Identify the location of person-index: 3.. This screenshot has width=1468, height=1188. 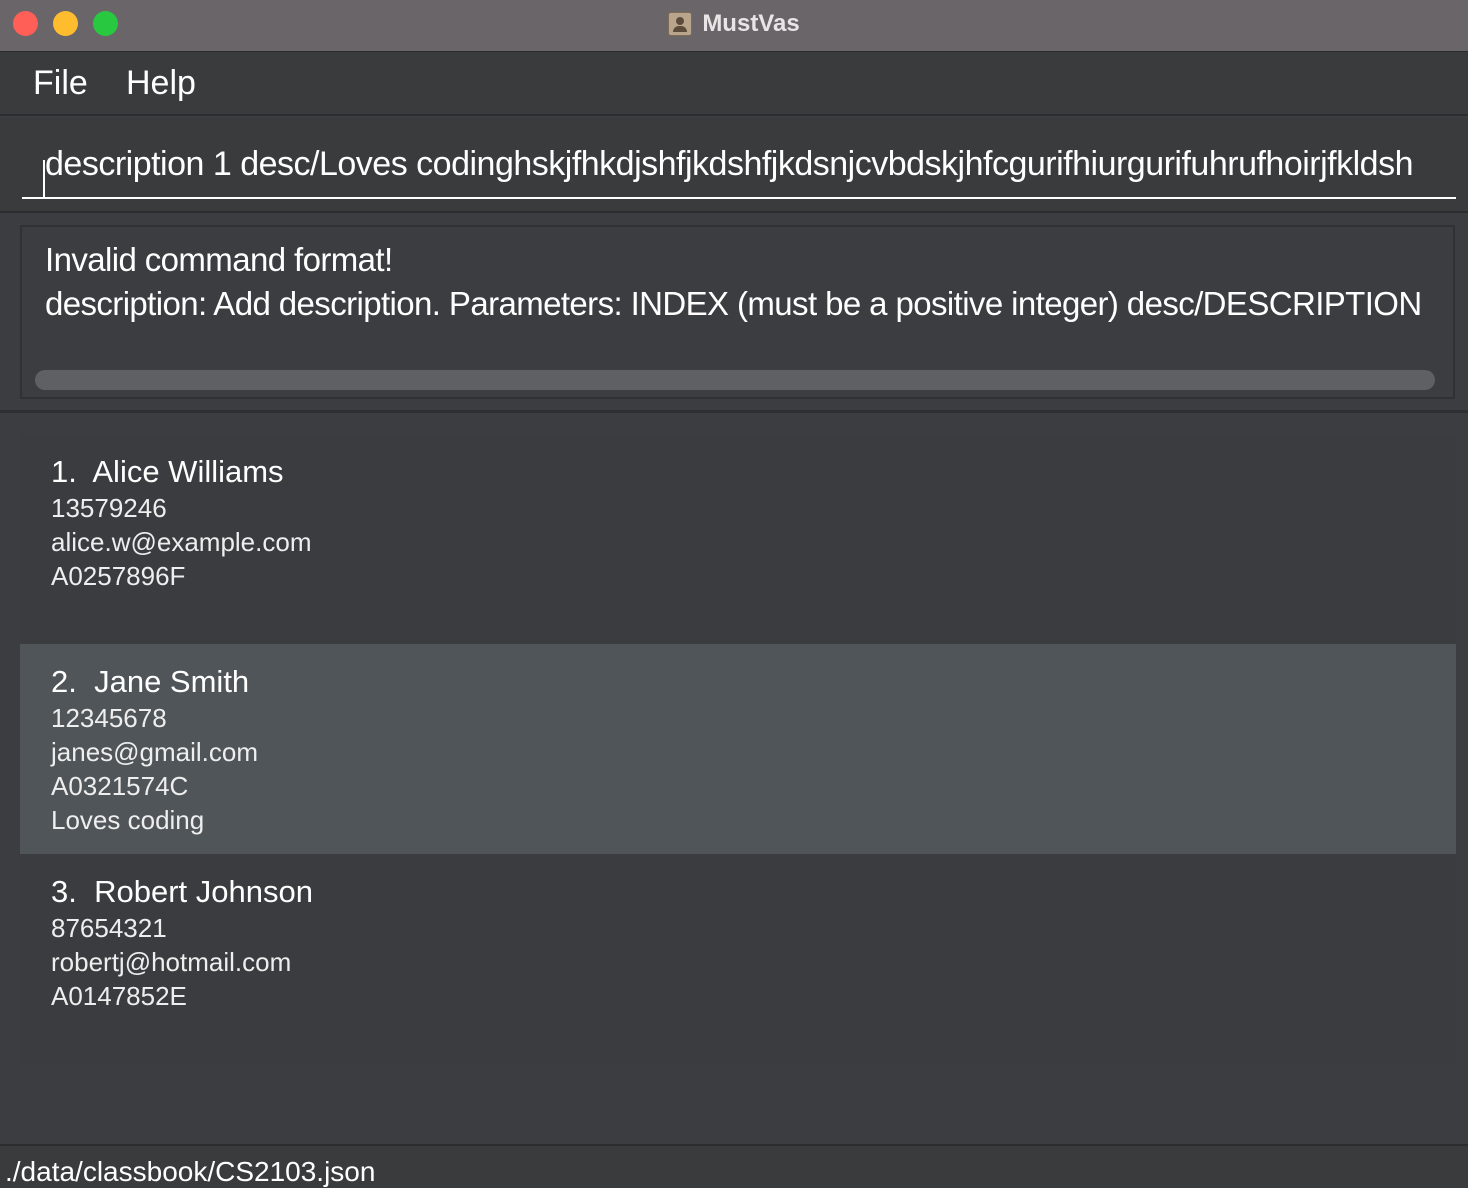
(64, 891).